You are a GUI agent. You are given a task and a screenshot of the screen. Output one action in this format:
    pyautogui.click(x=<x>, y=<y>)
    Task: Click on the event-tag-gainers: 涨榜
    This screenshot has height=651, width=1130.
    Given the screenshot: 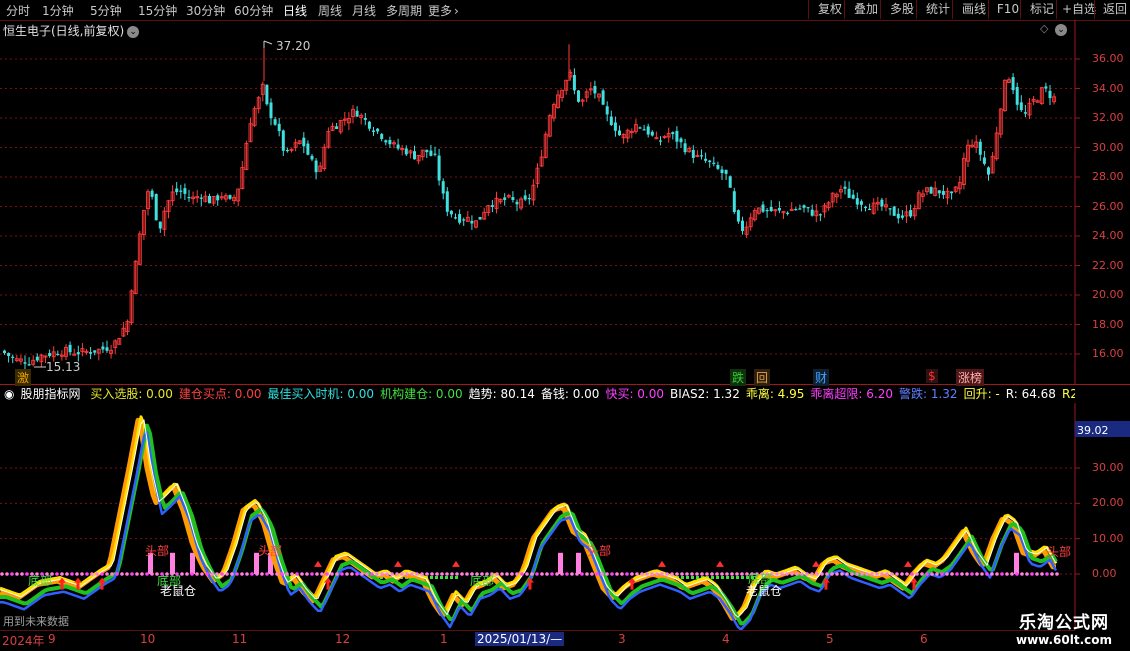 What is the action you would take?
    pyautogui.click(x=970, y=377)
    